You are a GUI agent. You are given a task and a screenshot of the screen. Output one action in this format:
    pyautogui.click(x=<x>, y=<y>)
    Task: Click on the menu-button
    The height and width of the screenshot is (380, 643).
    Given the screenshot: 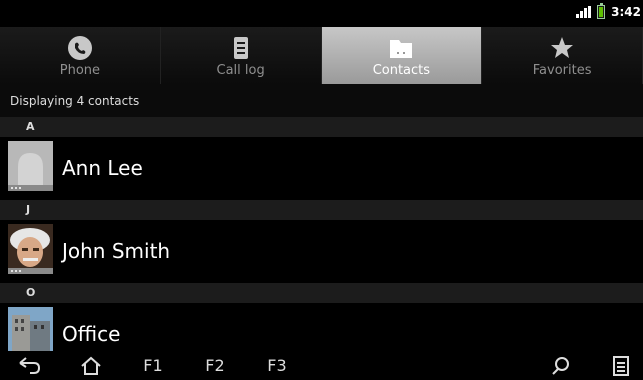 What is the action you would take?
    pyautogui.click(x=621, y=366)
    